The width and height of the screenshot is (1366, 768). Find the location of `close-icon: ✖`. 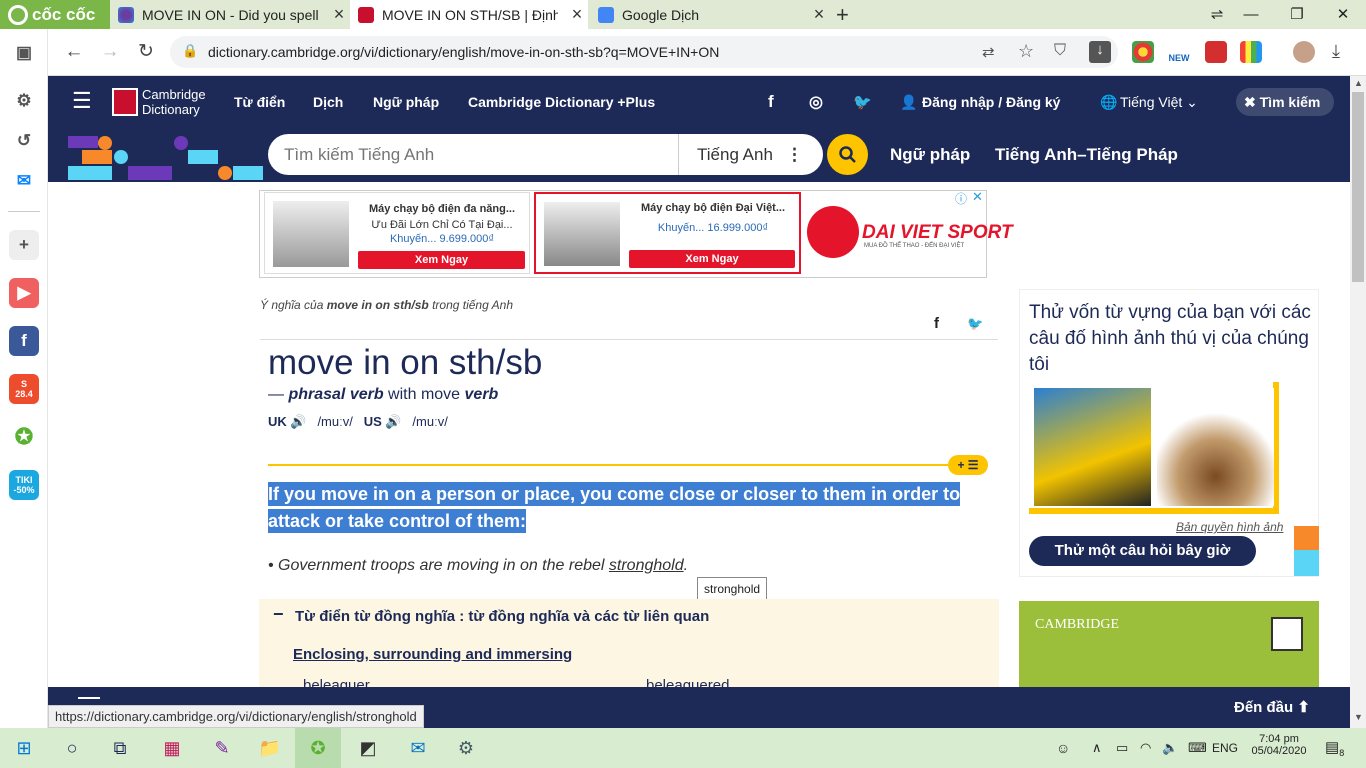

close-icon: ✖ is located at coordinates (1250, 102).